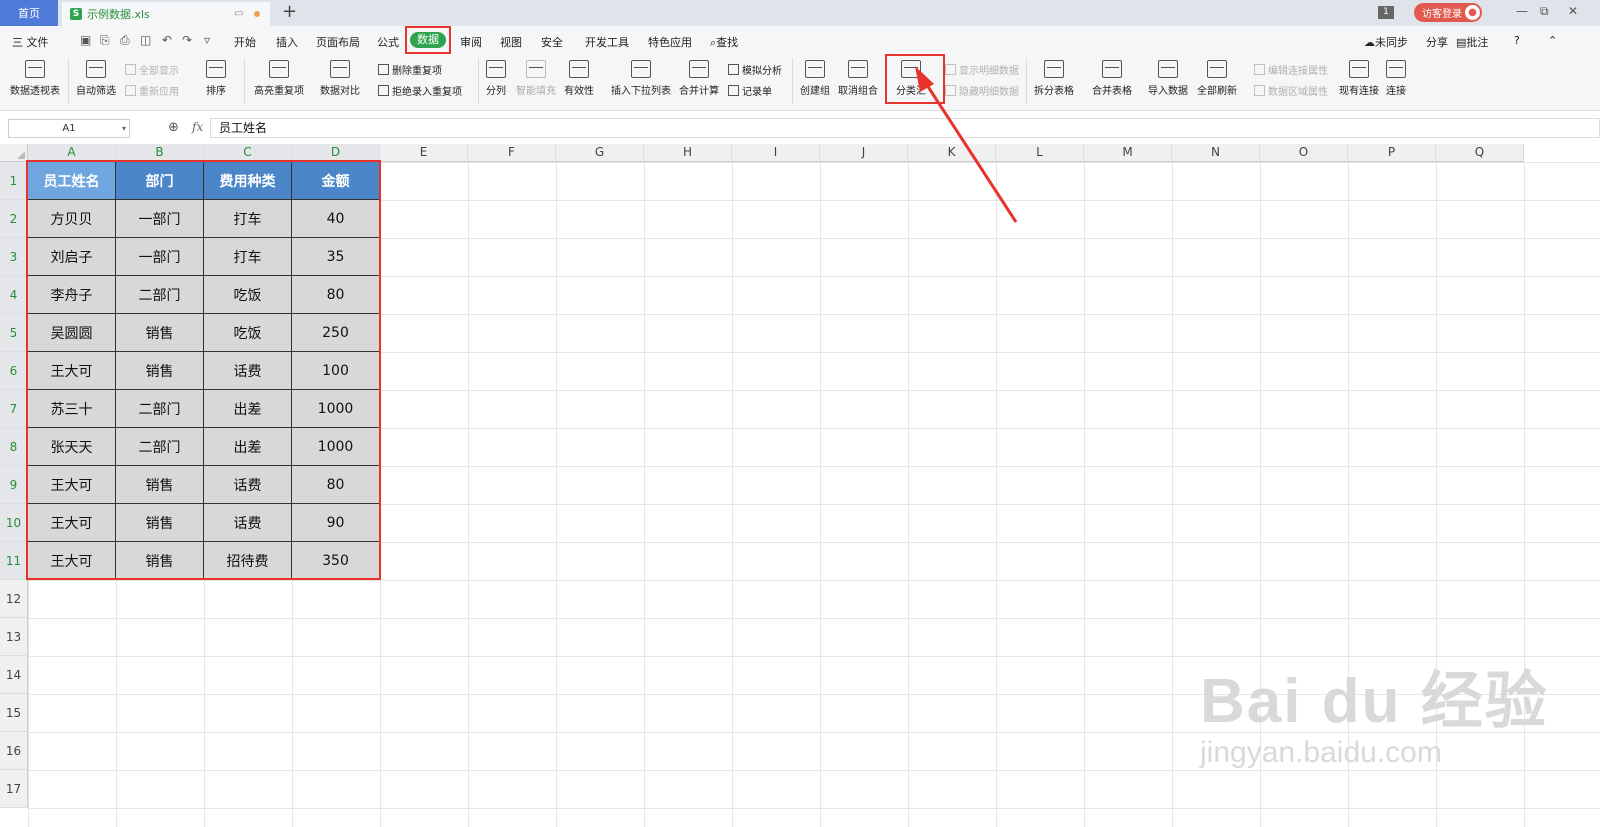  I want to click on column-header: O, so click(1304, 153).